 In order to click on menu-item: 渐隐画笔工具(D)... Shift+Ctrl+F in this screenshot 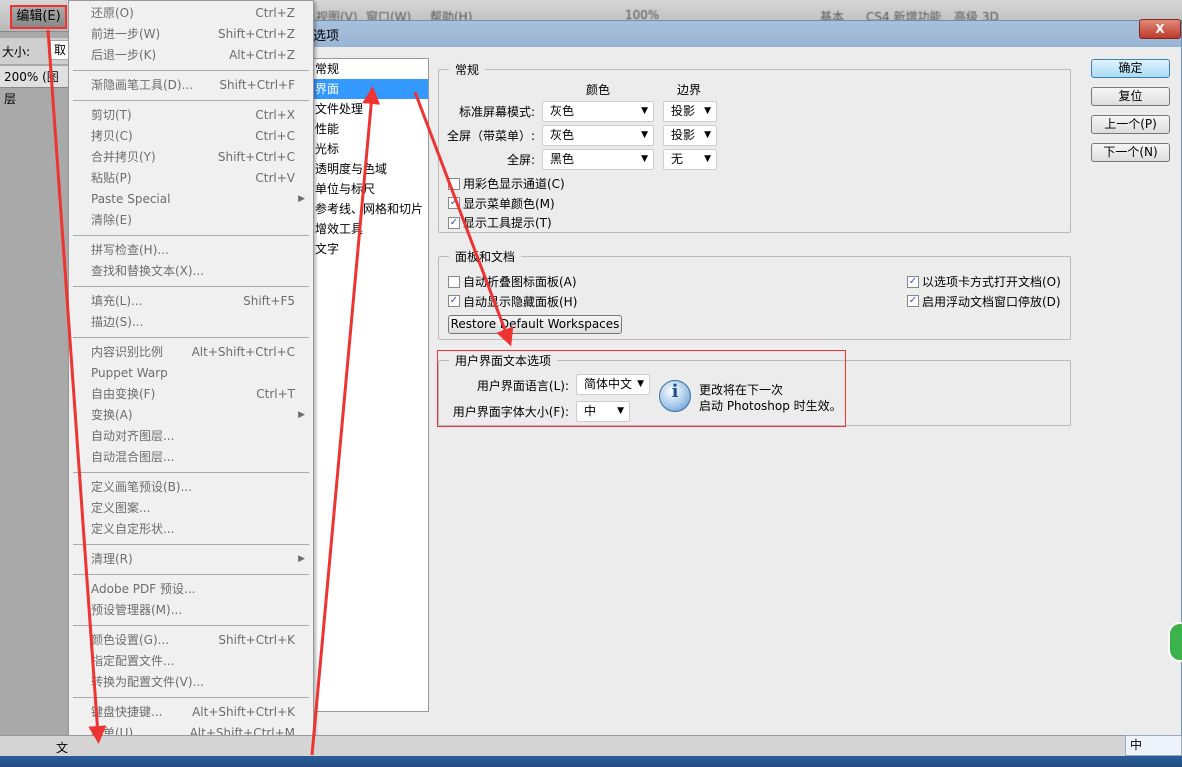, I will do `click(191, 85)`.